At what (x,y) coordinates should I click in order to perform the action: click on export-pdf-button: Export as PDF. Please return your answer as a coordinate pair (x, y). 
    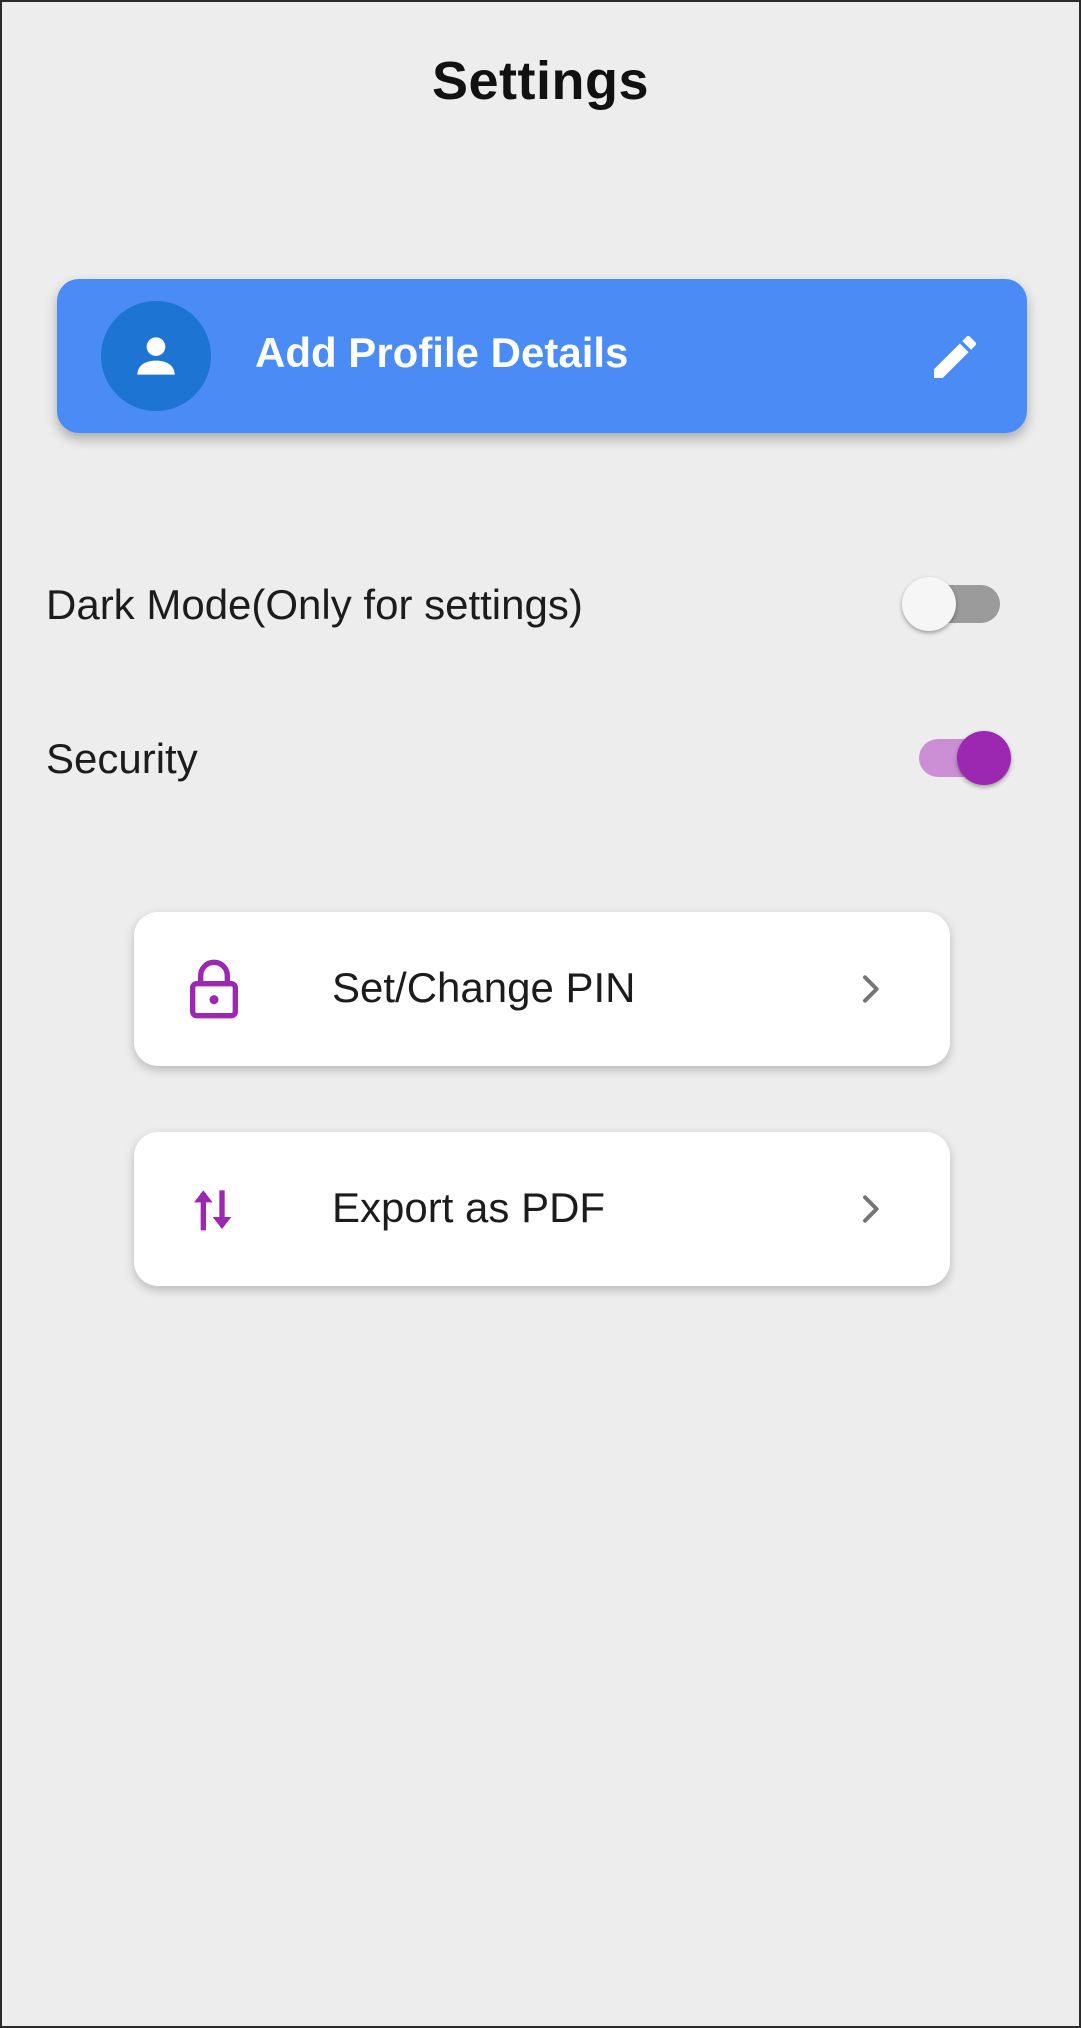
    Looking at the image, I should click on (542, 1209).